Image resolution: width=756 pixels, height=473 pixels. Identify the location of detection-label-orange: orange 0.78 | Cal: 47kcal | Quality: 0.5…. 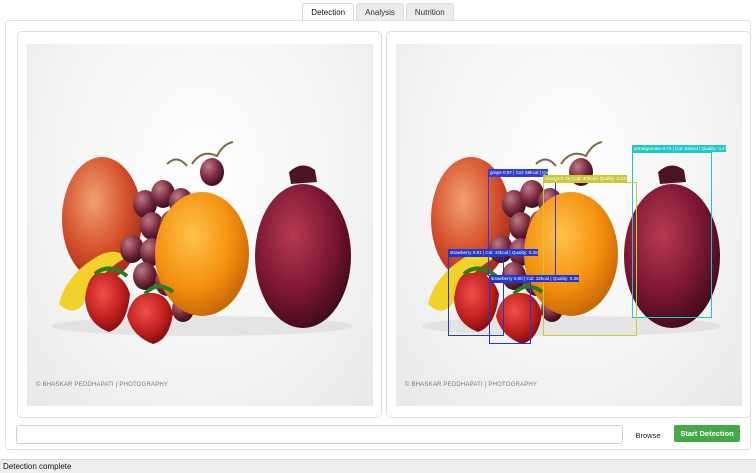
(585, 178).